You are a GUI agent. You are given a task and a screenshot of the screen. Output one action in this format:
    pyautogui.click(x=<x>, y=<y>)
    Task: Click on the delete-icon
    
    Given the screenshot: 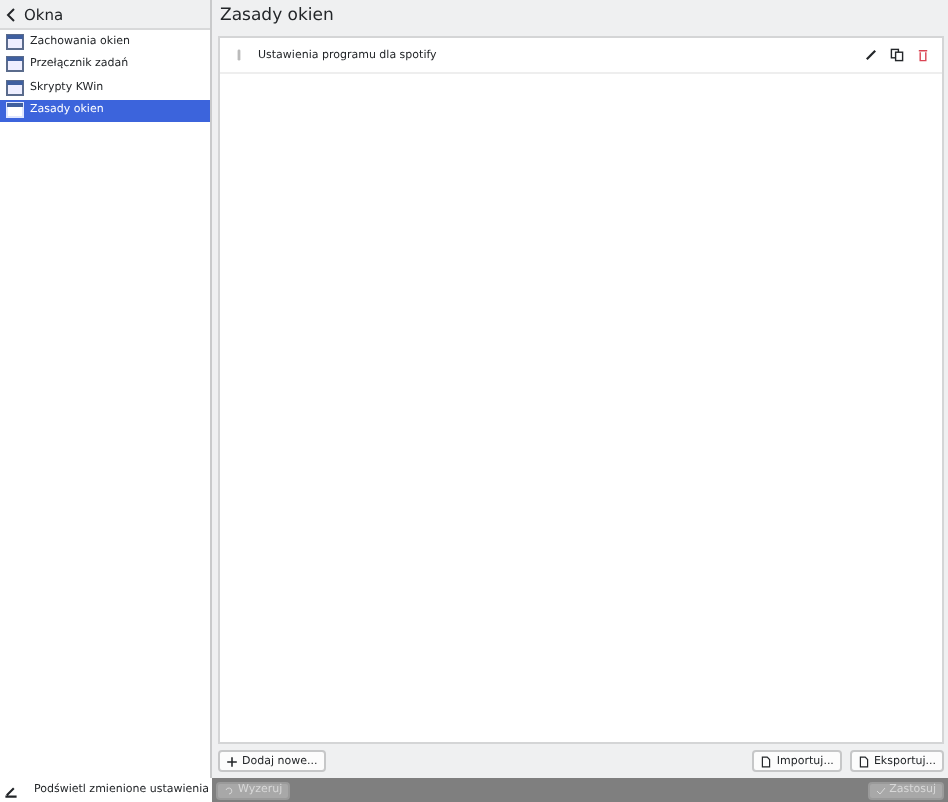 What is the action you would take?
    pyautogui.click(x=923, y=55)
    